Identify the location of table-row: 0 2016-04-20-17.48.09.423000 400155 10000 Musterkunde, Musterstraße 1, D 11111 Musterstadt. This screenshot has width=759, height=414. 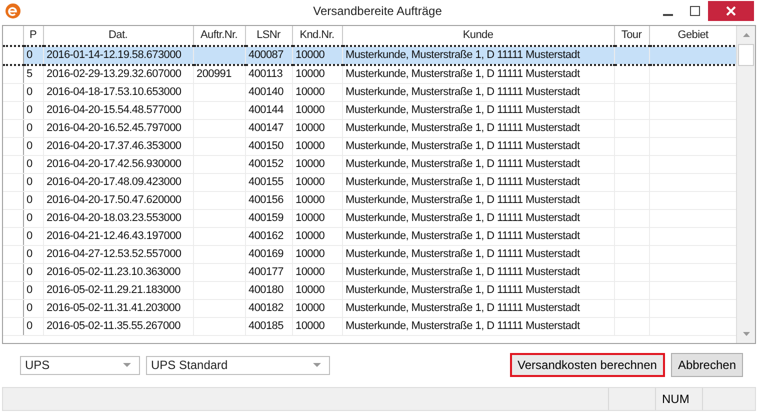
(369, 182).